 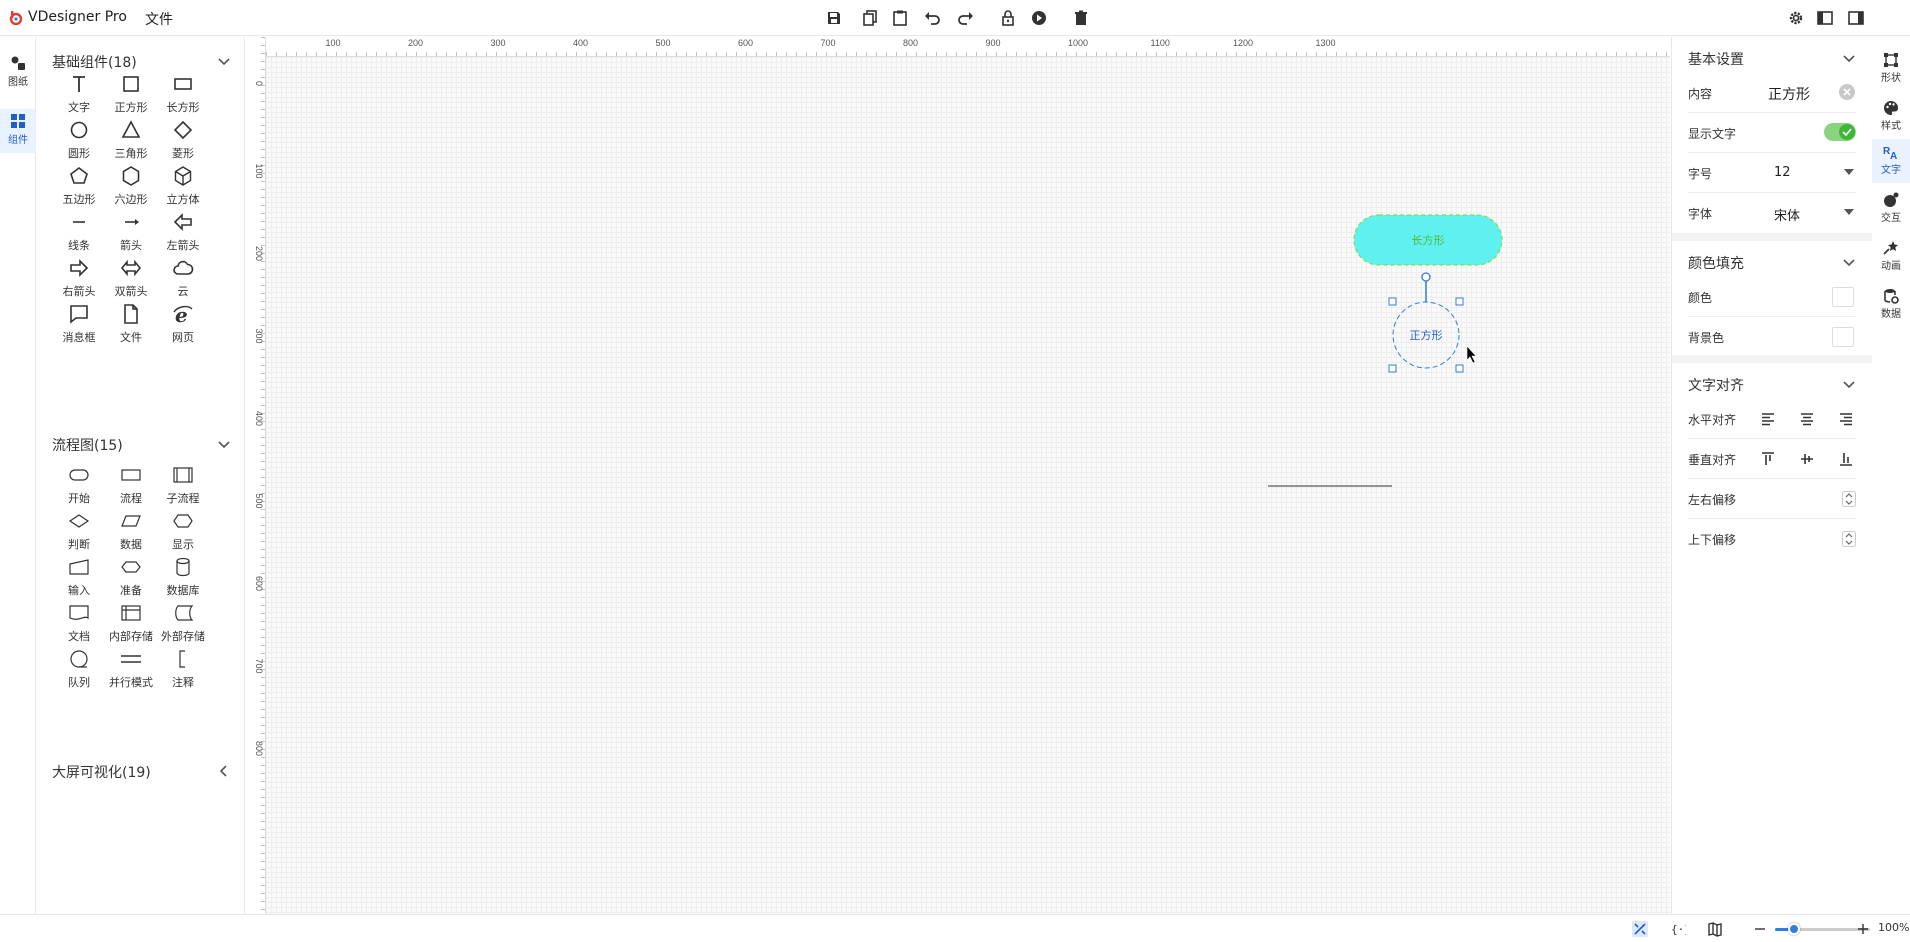 I want to click on zoom-in-icon, so click(x=1863, y=929).